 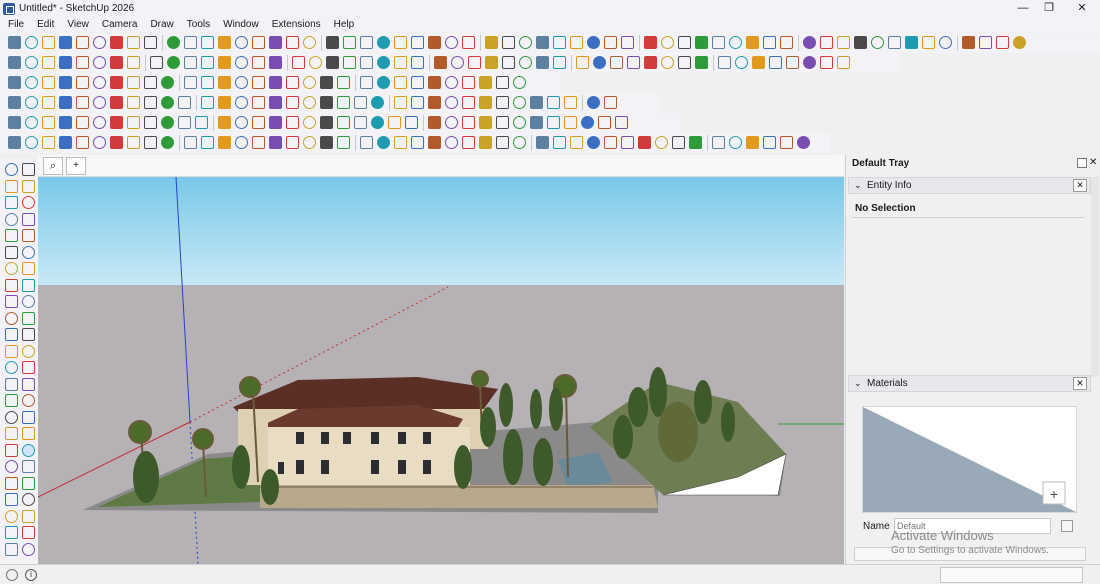 I want to click on menu-window: Window, so click(x=239, y=24).